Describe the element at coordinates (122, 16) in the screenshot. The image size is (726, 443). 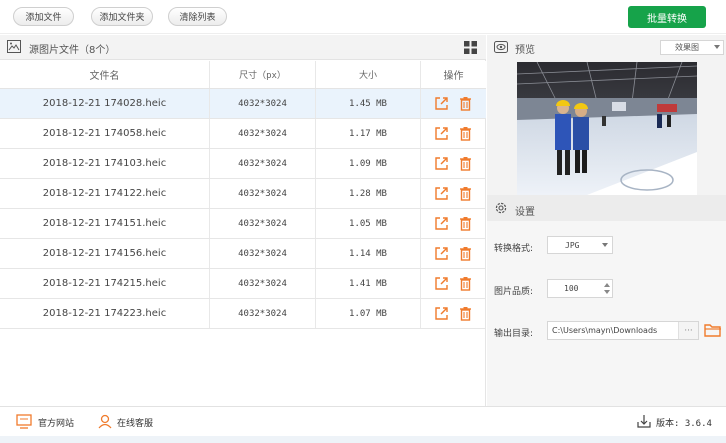
I see `add-folder-button: 添加文件夹` at that location.